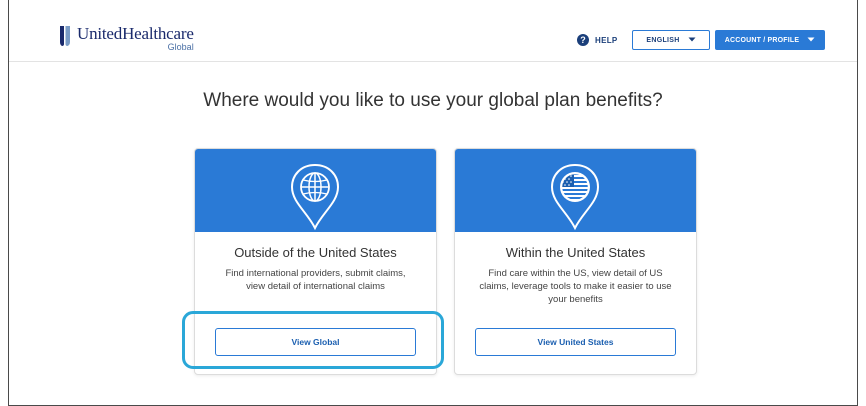 The height and width of the screenshot is (406, 866). Describe the element at coordinates (606, 40) in the screenshot. I see `help-label: HELP` at that location.